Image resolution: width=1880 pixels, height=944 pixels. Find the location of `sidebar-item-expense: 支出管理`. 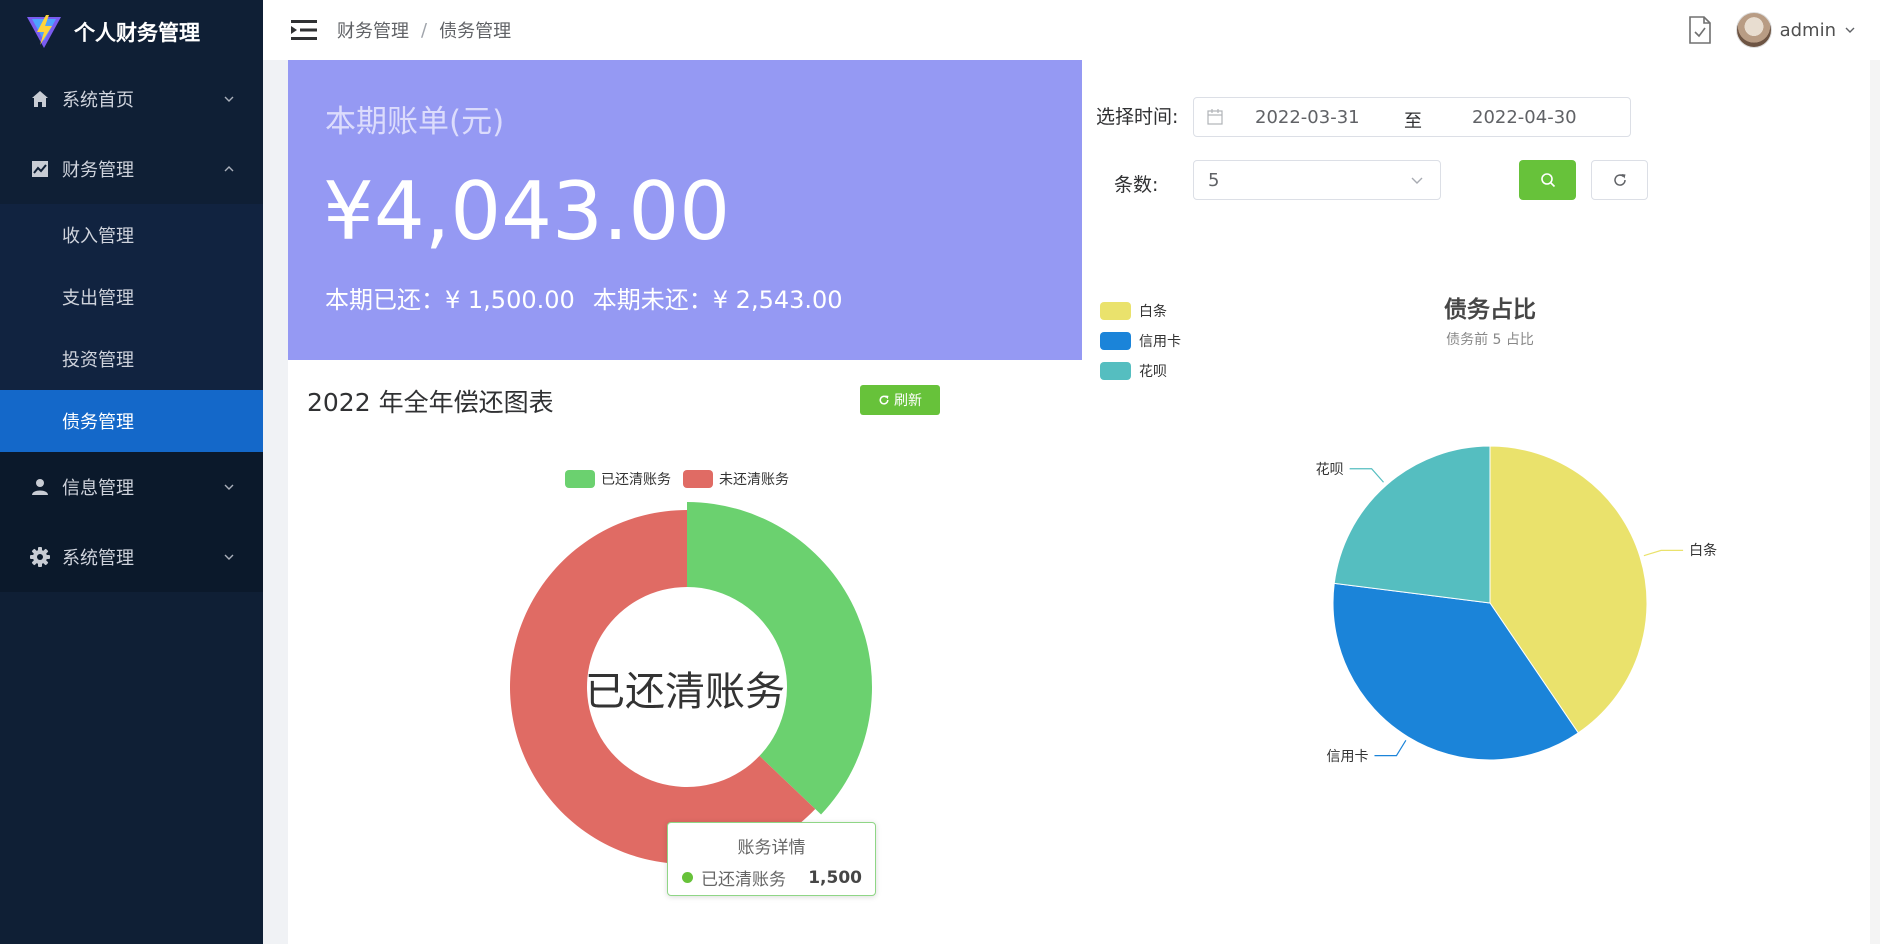

sidebar-item-expense: 支出管理 is located at coordinates (131, 297).